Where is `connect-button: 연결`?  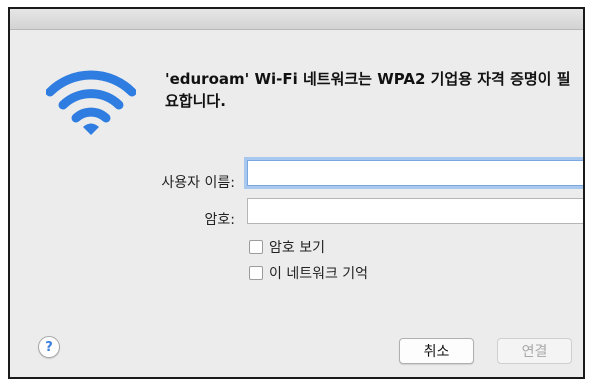
connect-button: 연결 is located at coordinates (534, 351).